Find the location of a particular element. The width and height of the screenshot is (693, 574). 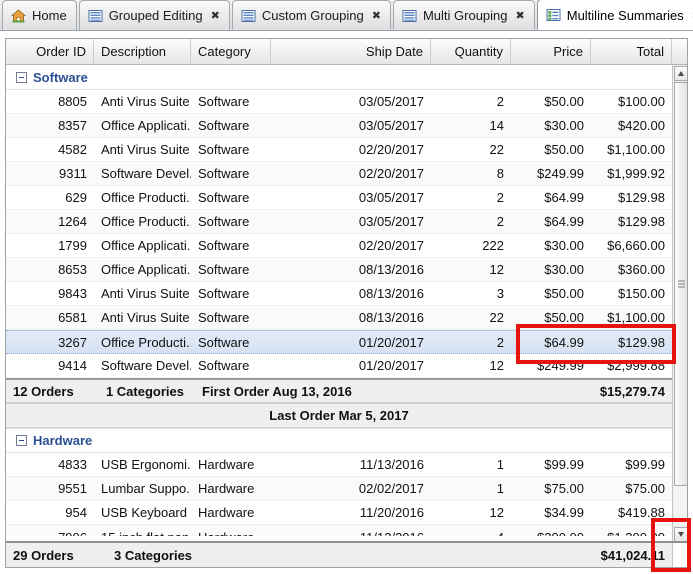

group-header-hardware: Hardware is located at coordinates (339, 440).